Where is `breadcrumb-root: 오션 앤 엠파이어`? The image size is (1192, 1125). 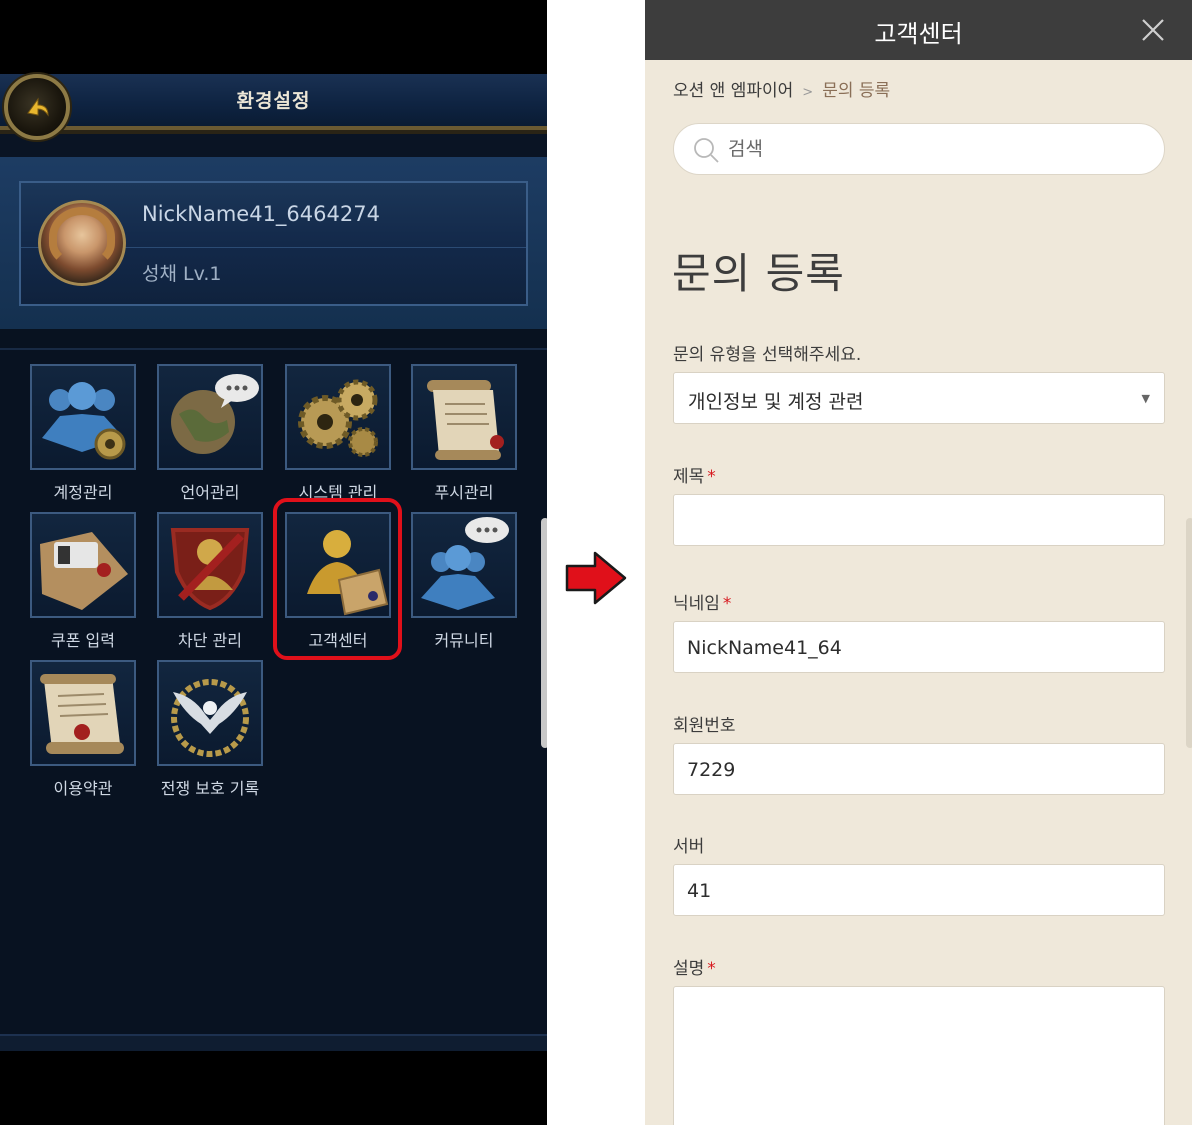 breadcrumb-root: 오션 앤 엠파이어 is located at coordinates (733, 91).